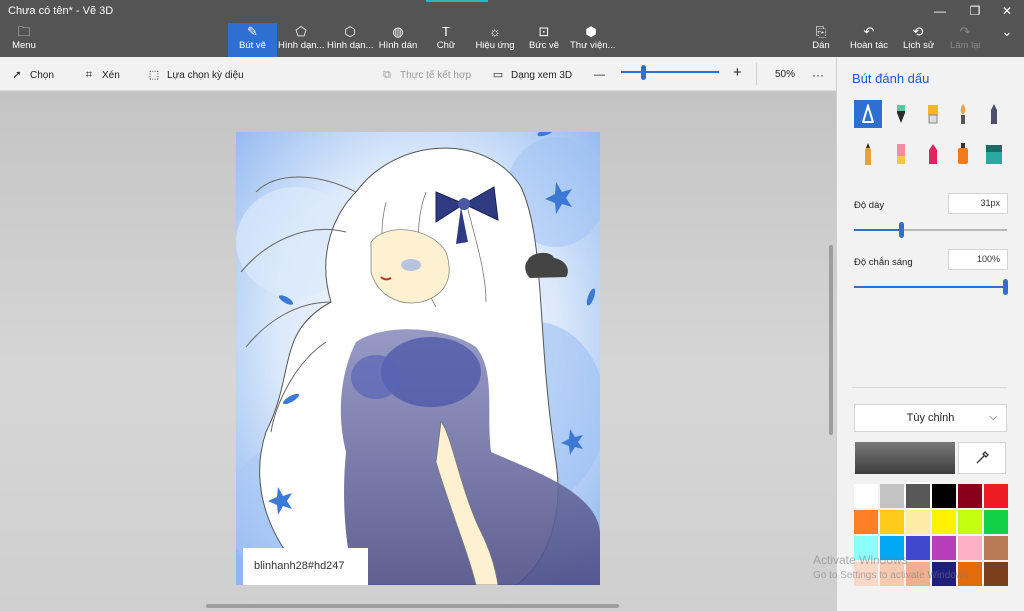 The height and width of the screenshot is (611, 1024). I want to click on crayon-brush, so click(868, 154).